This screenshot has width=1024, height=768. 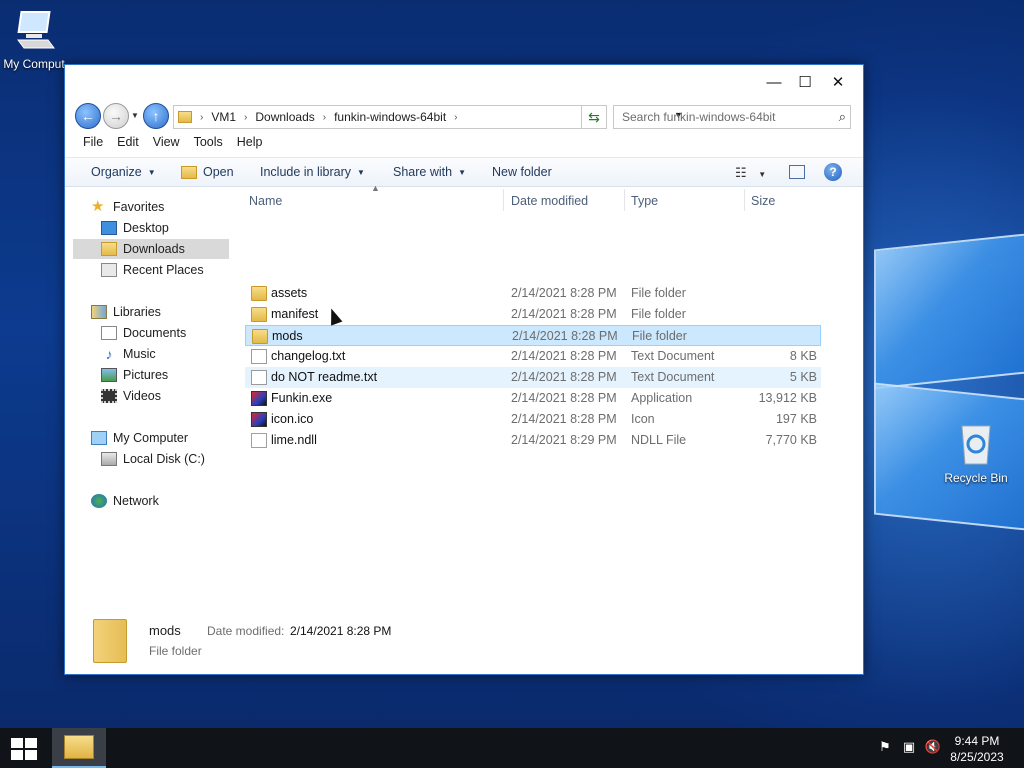 I want to click on share-with-button: Share with ▼, so click(x=429, y=172).